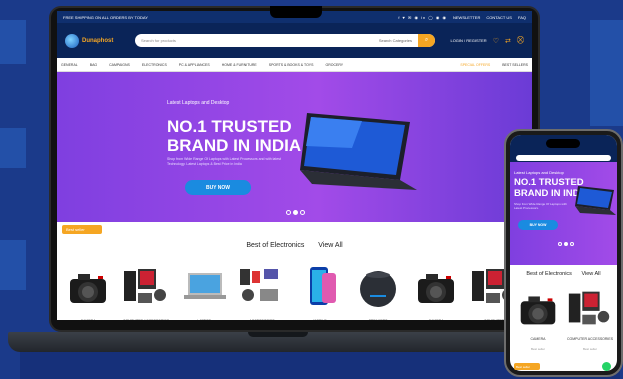 This screenshot has height=379, width=623. Describe the element at coordinates (590, 339) in the screenshot. I see `phone-product-label: COMPUTER ACCESSORIES` at that location.